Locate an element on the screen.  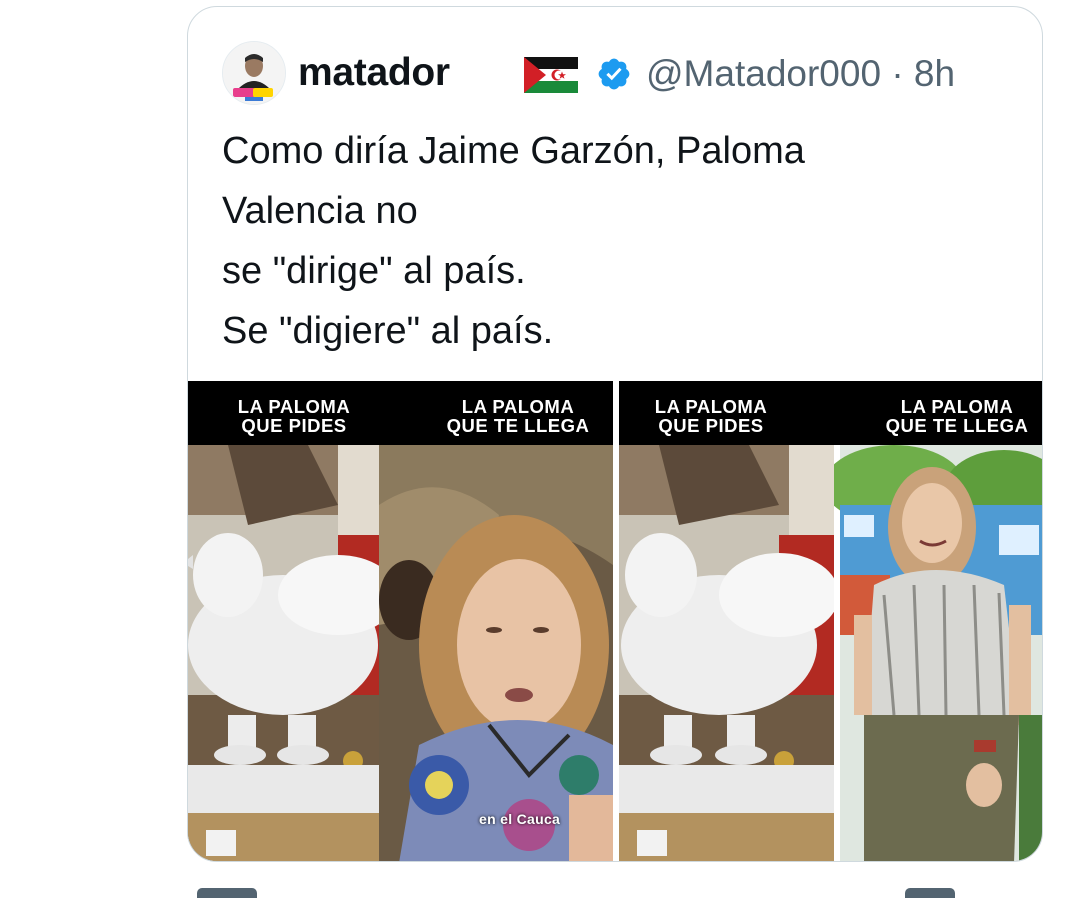
tweet-text-line: Como diría Jaime Garzón, Paloma is located at coordinates (513, 151).